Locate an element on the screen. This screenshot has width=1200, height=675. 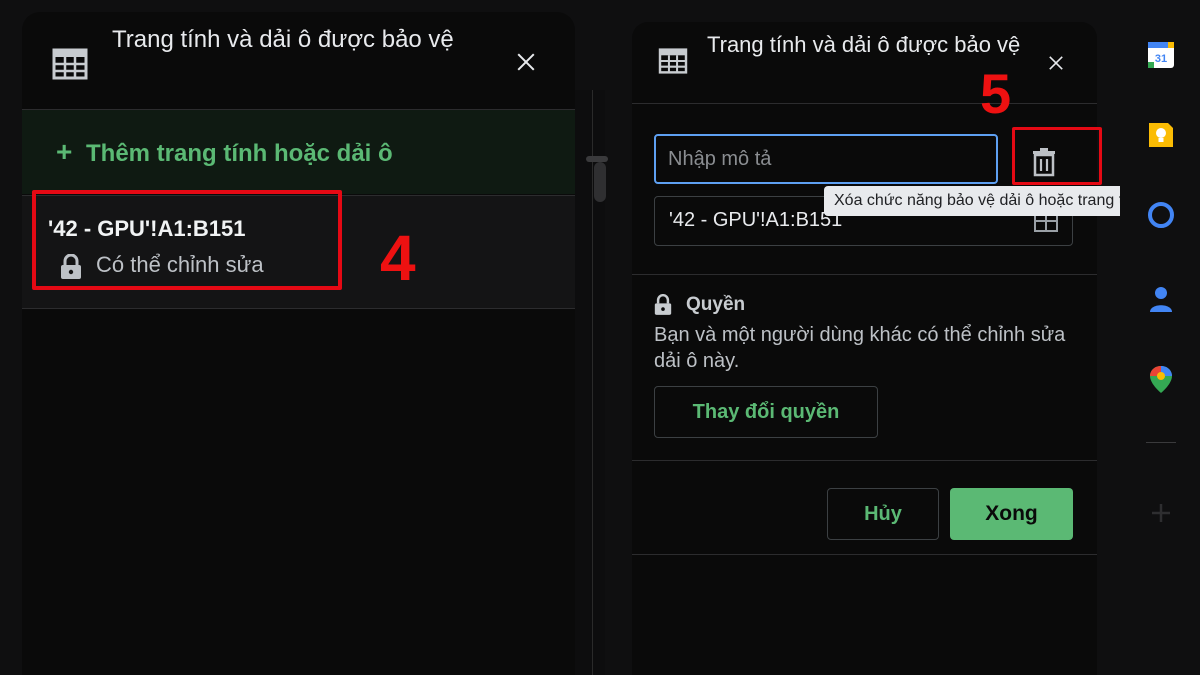
done-button: Xong is located at coordinates (1011, 514).